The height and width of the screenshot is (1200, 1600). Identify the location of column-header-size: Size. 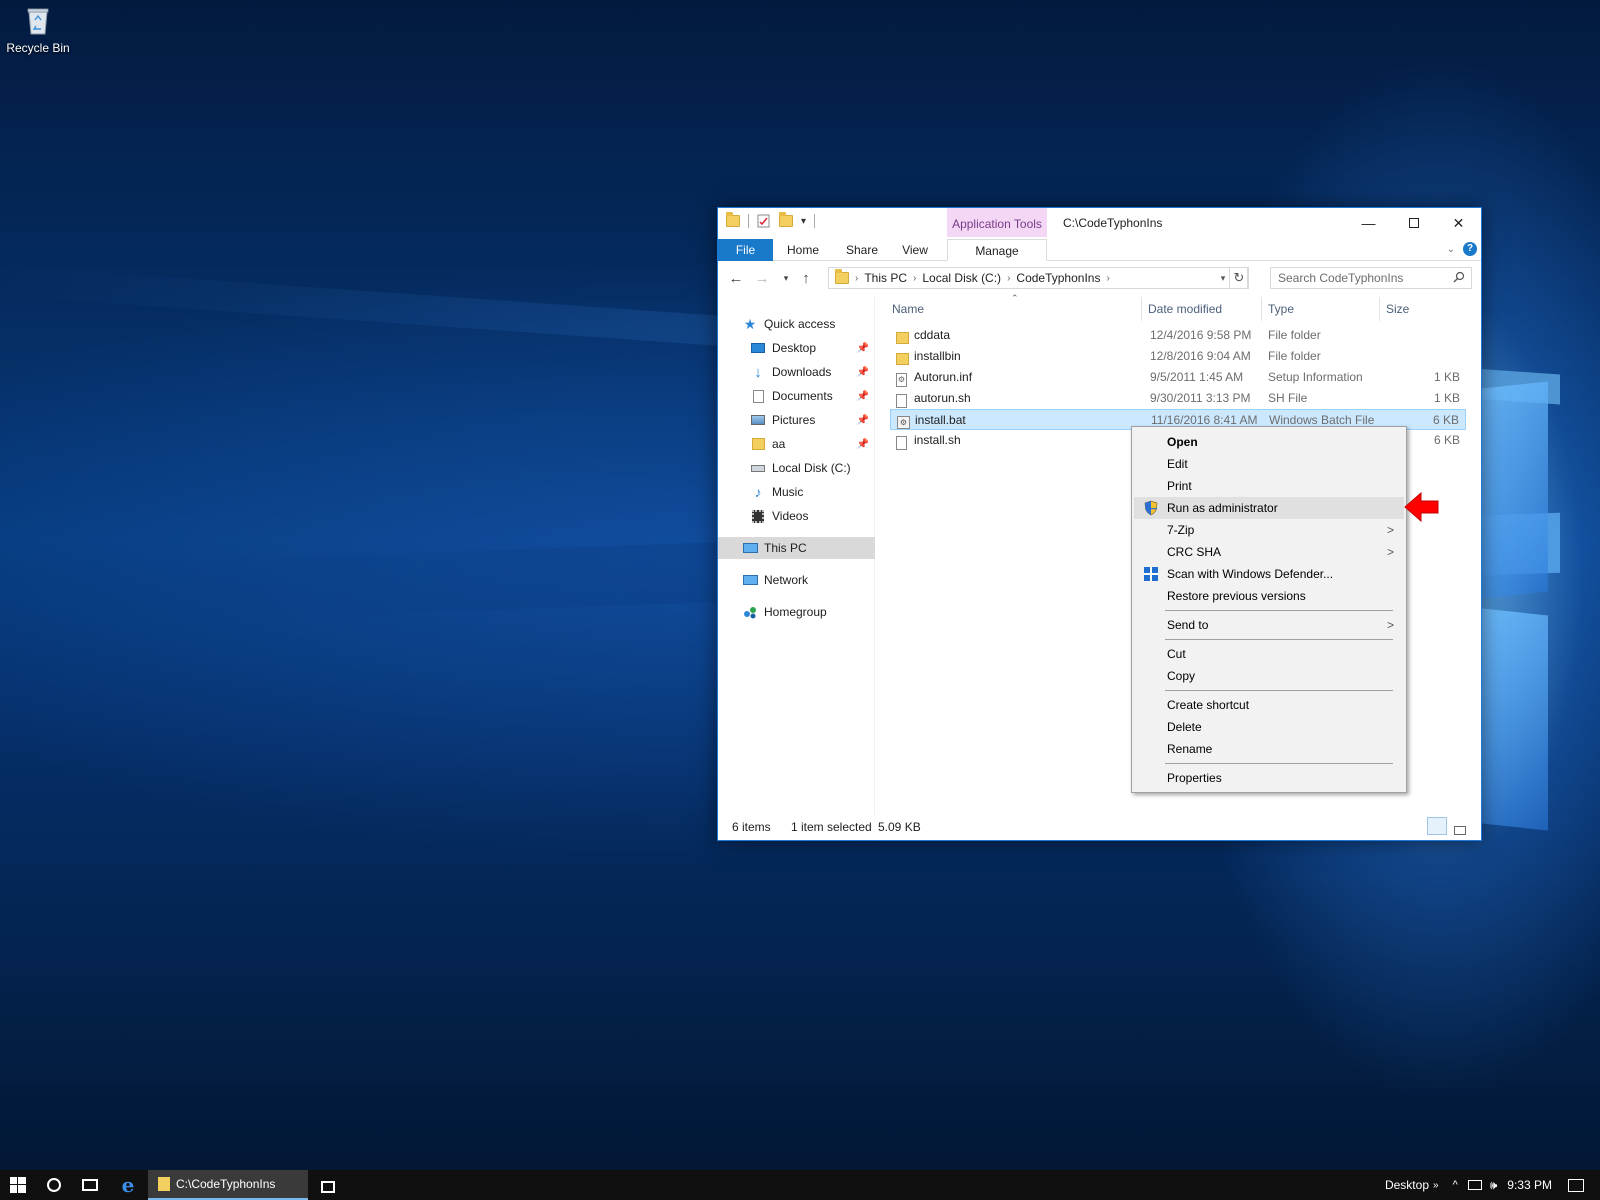
(1397, 309).